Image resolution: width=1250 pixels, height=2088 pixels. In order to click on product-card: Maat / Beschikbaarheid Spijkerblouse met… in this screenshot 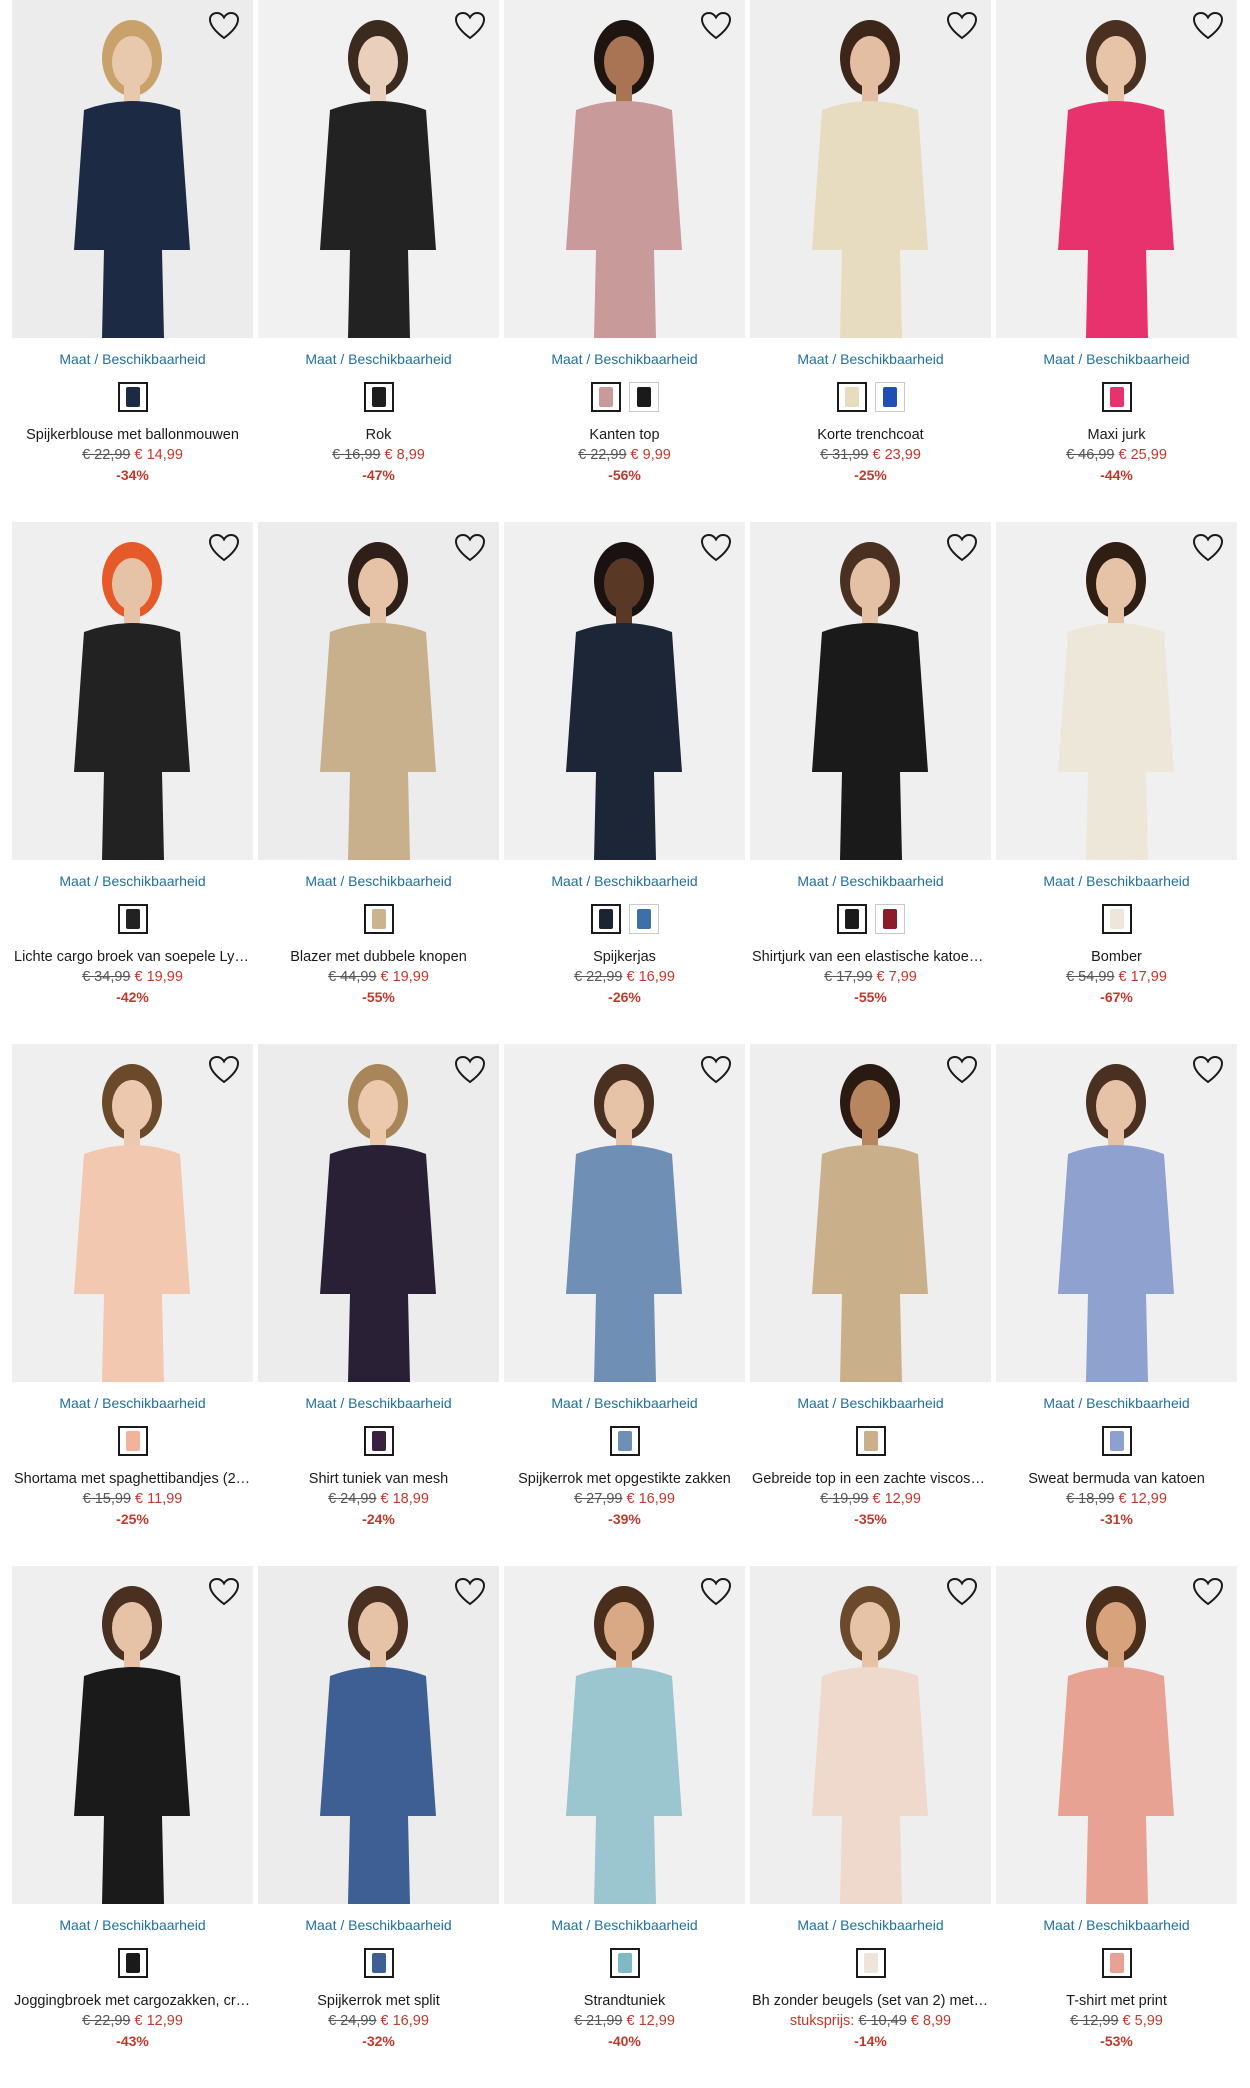, I will do `click(132, 261)`.